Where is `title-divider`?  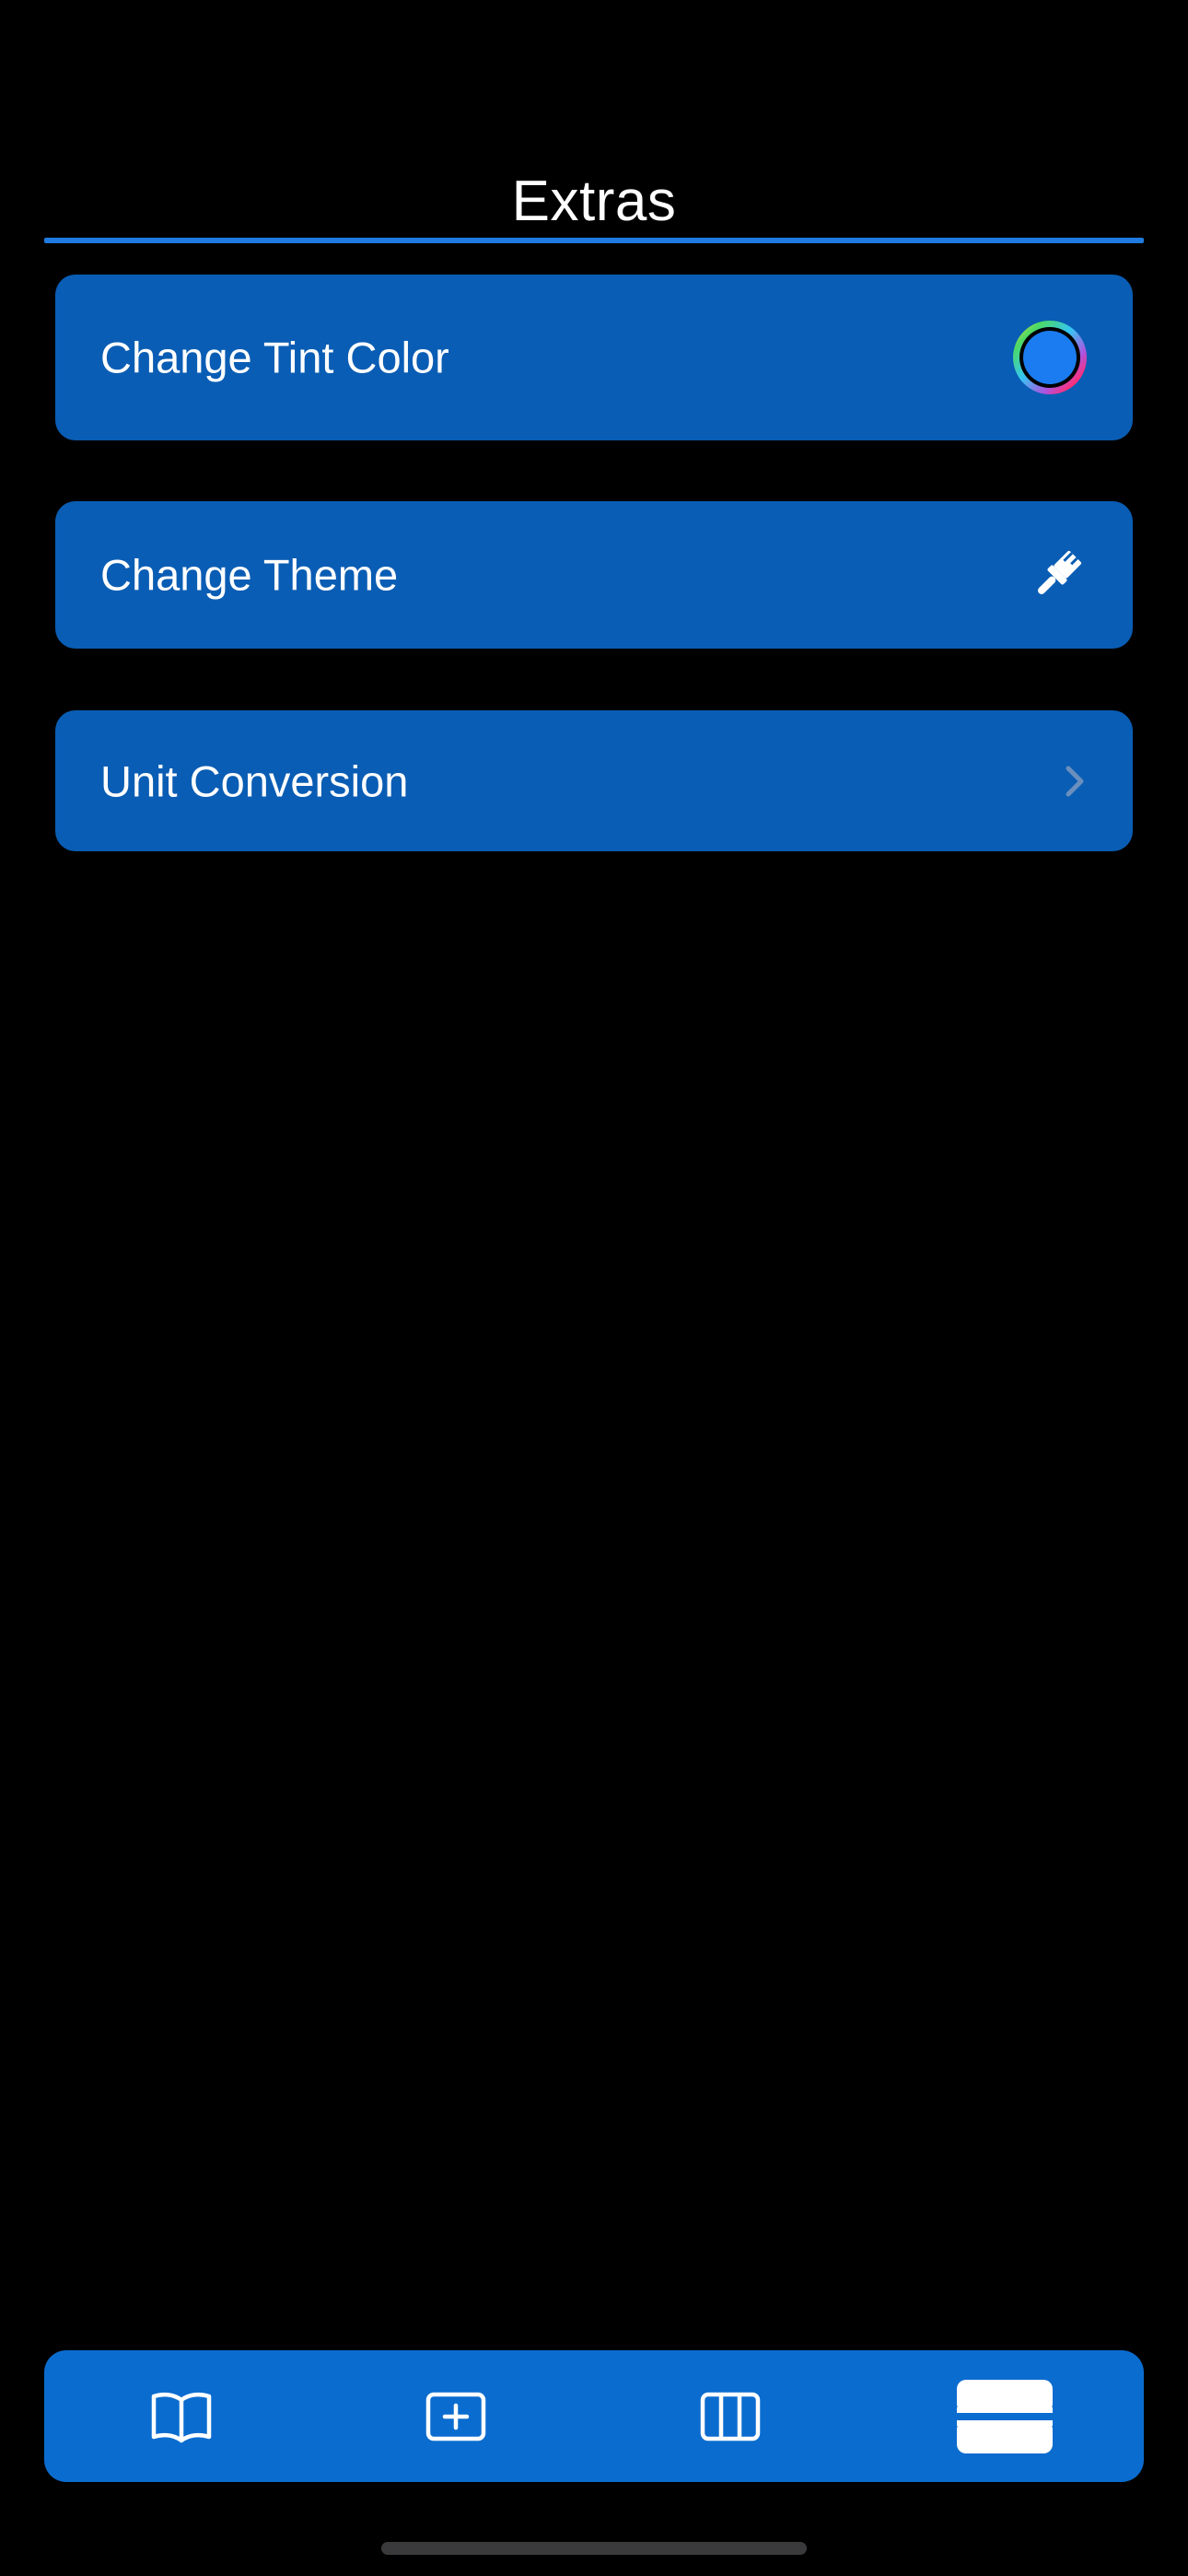
title-divider is located at coordinates (594, 240).